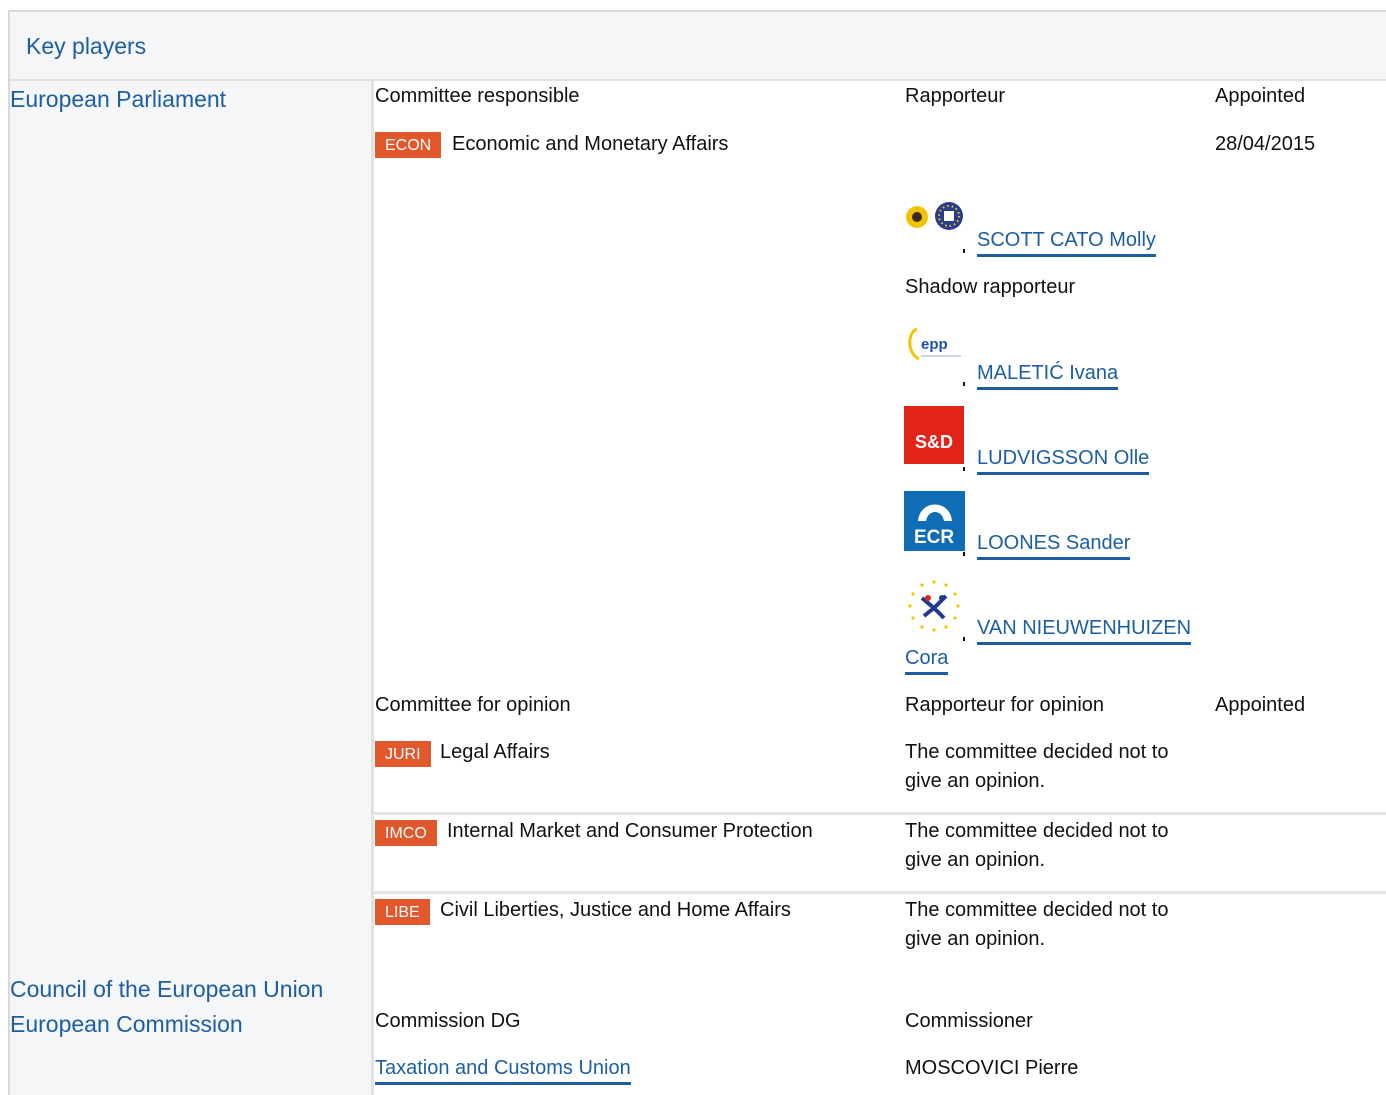  Describe the element at coordinates (1048, 374) in the screenshot. I see `shadow-link-maletic: MALETIĆ Ivana` at that location.